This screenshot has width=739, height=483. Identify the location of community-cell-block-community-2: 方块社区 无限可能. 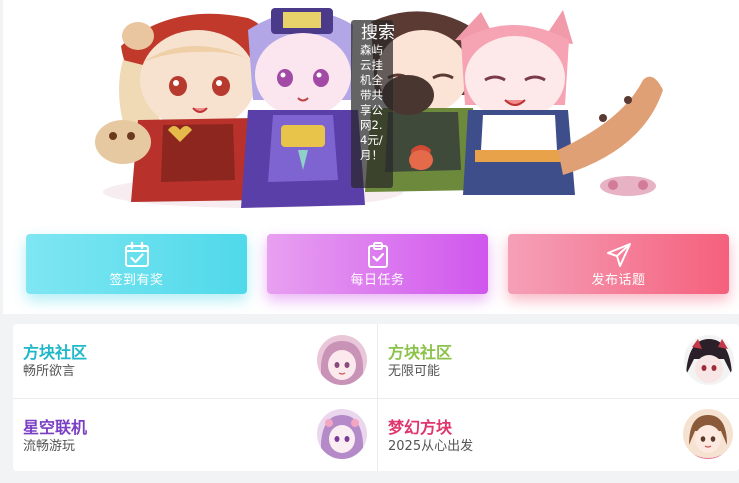
(558, 361).